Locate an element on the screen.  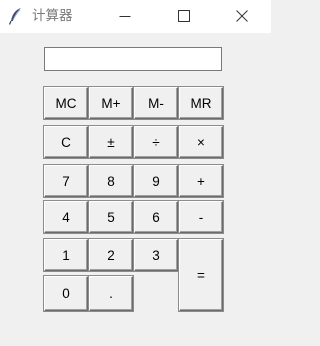
close-icon is located at coordinates (242, 16).